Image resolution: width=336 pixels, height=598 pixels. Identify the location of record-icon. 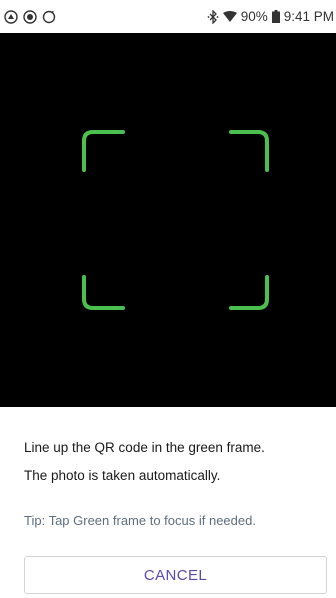
(30, 16).